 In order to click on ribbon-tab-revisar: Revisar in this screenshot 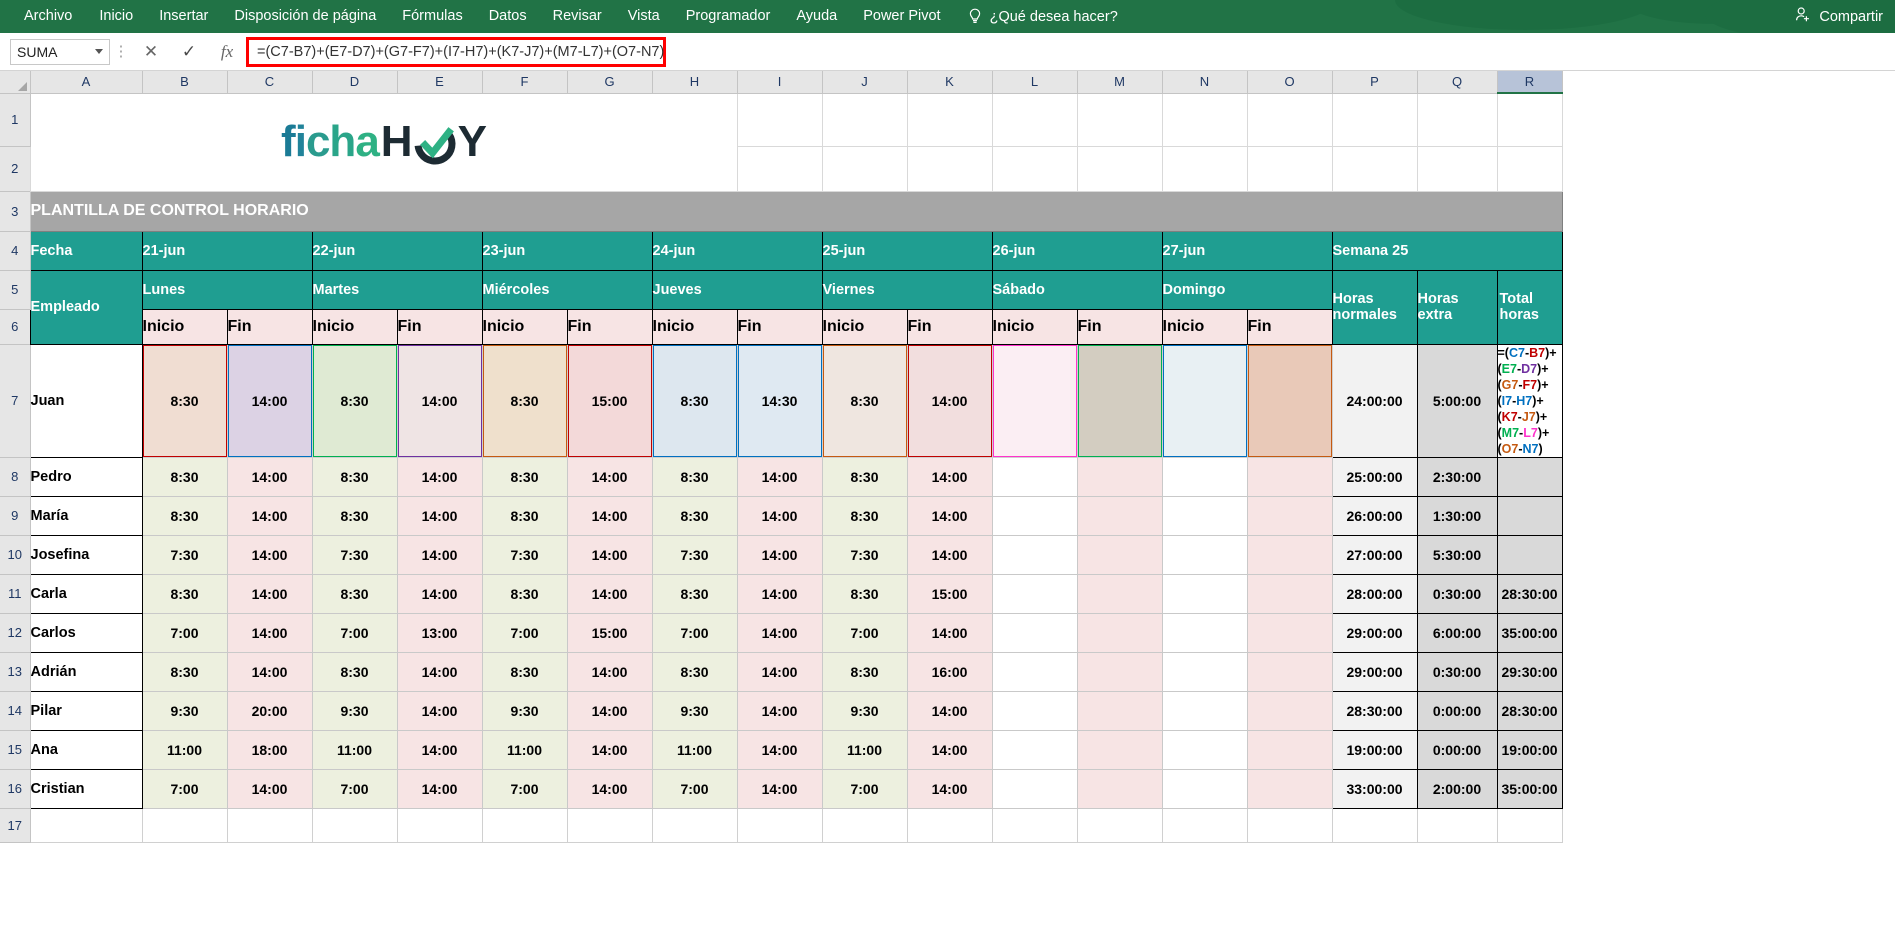, I will do `click(577, 16)`.